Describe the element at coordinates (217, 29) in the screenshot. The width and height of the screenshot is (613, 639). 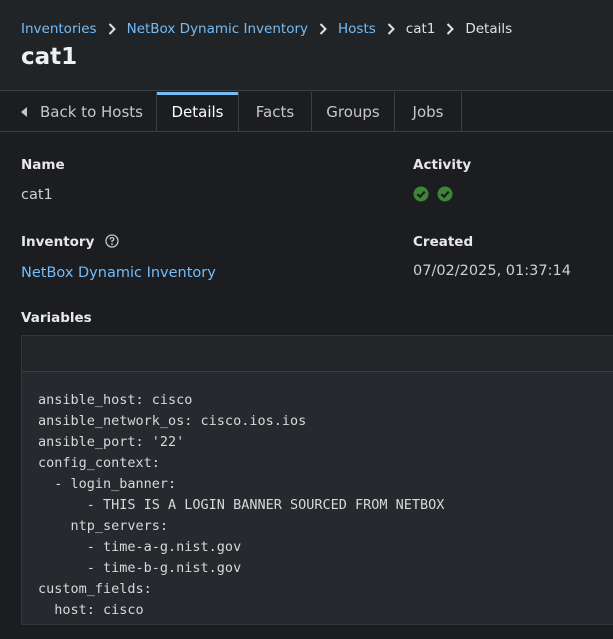
I see `breadcrumb-inventory: NetBox Dynamic Inventory` at that location.